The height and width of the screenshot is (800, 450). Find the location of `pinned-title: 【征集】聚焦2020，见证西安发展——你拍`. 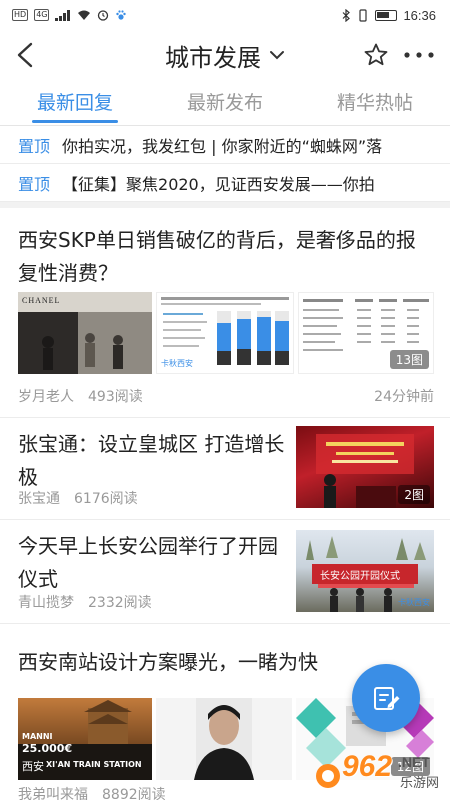

pinned-title: 【征集】聚焦2020，见证西安发展——你拍 is located at coordinates (218, 184).